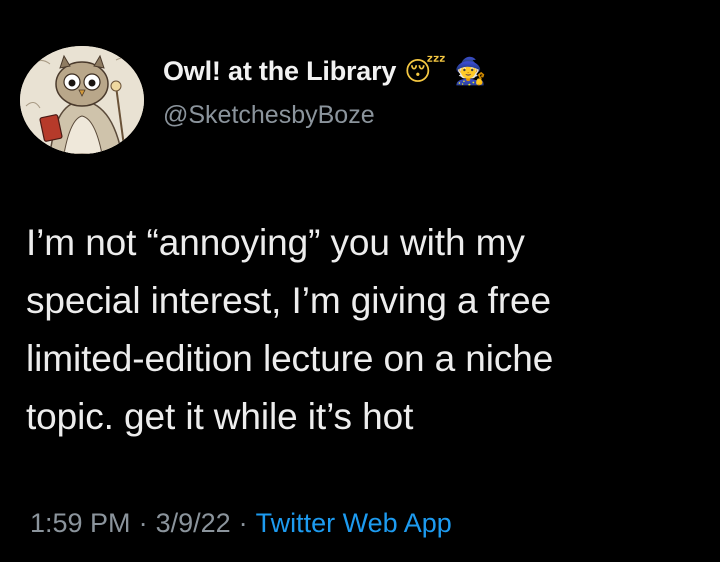 This screenshot has height=562, width=720. What do you see at coordinates (354, 523) in the screenshot?
I see `tweet-source-link: Twitter Web App` at bounding box center [354, 523].